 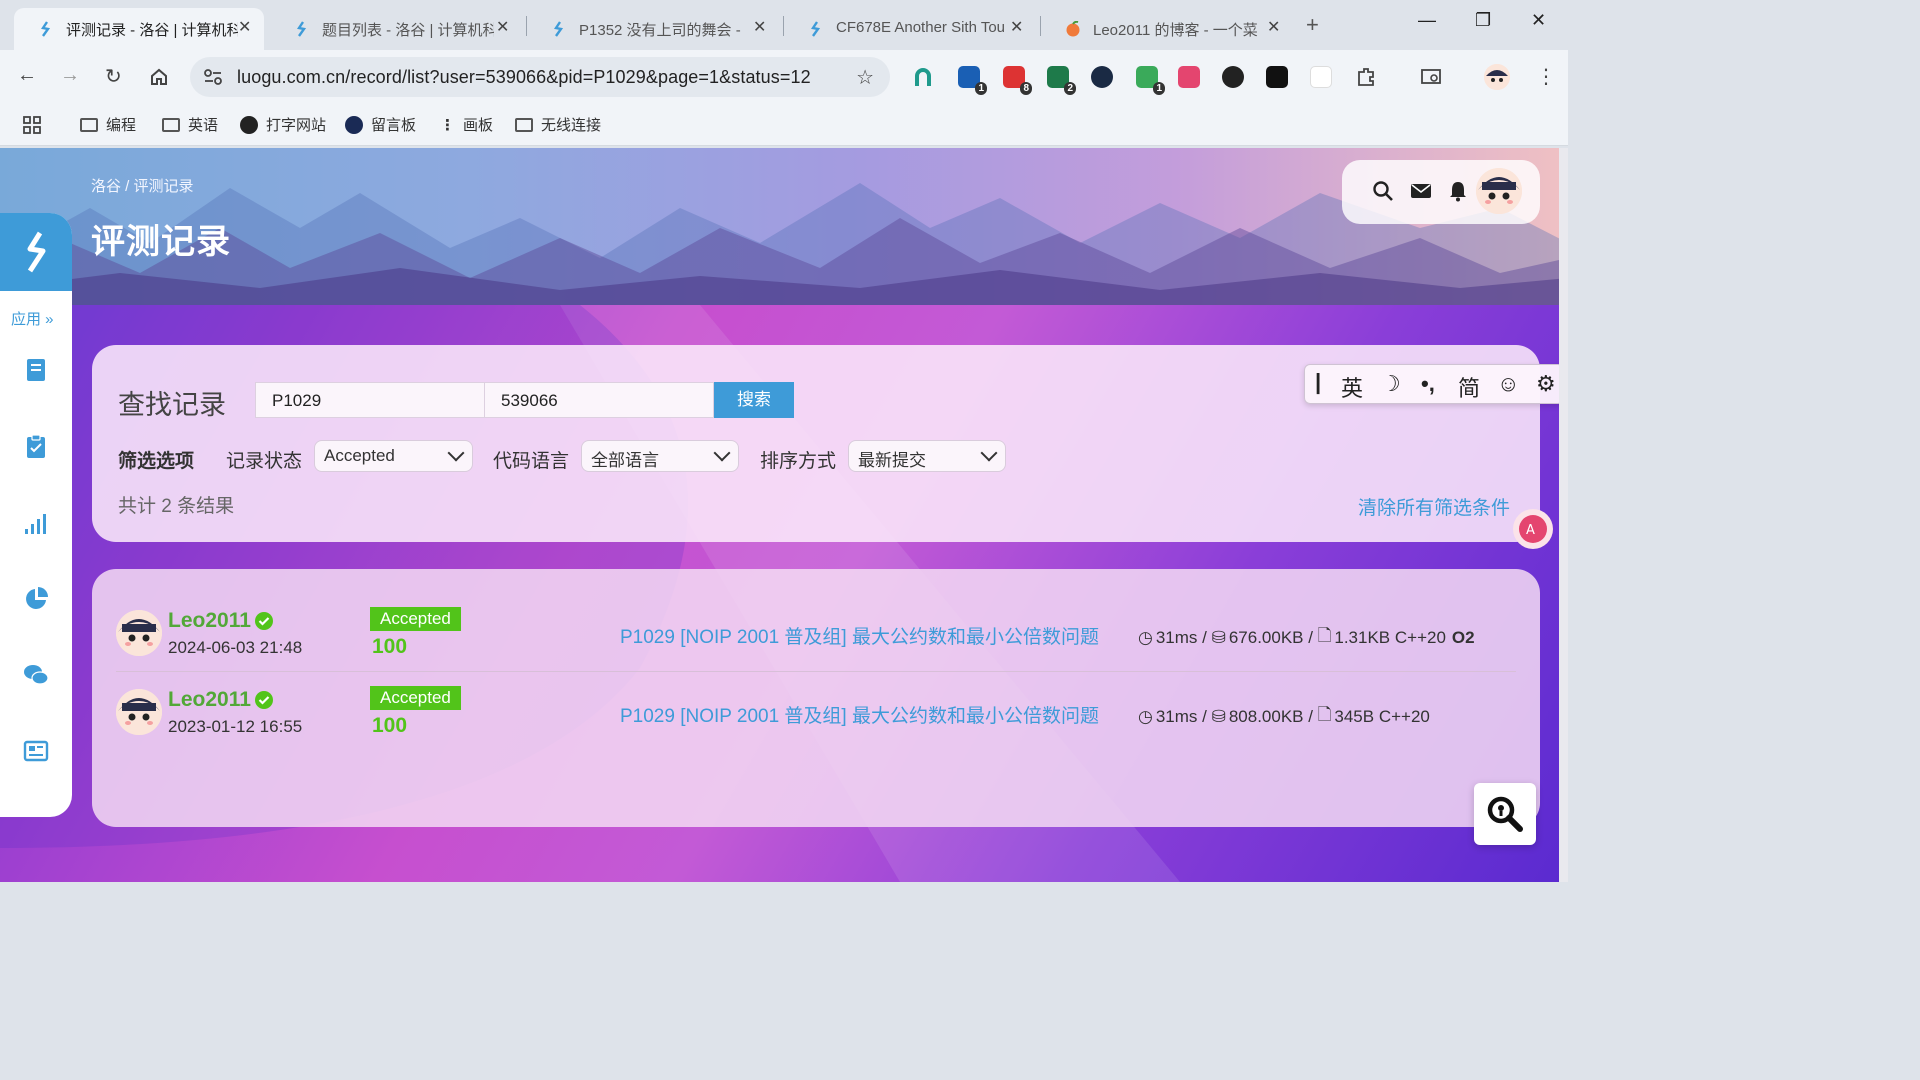 What do you see at coordinates (1277, 77) in the screenshot?
I see `extension-w-icon` at bounding box center [1277, 77].